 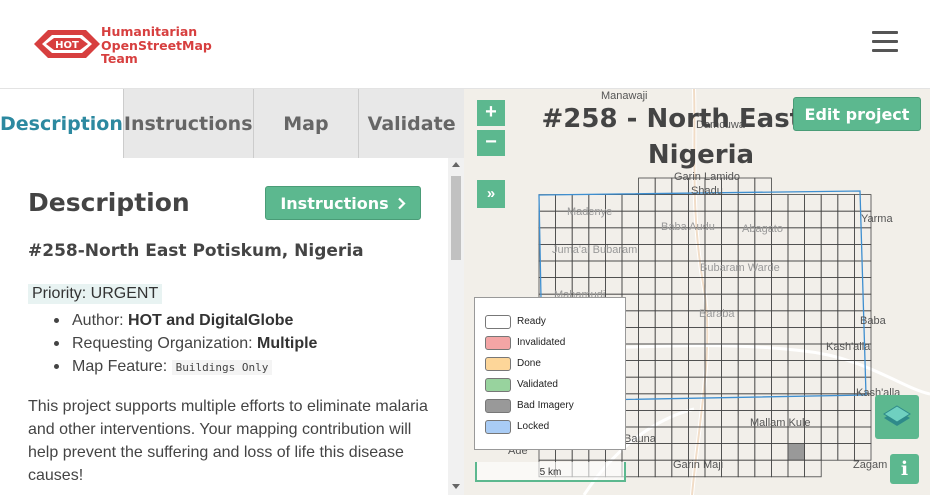 What do you see at coordinates (62, 123) in the screenshot?
I see `tab-description: Description` at bounding box center [62, 123].